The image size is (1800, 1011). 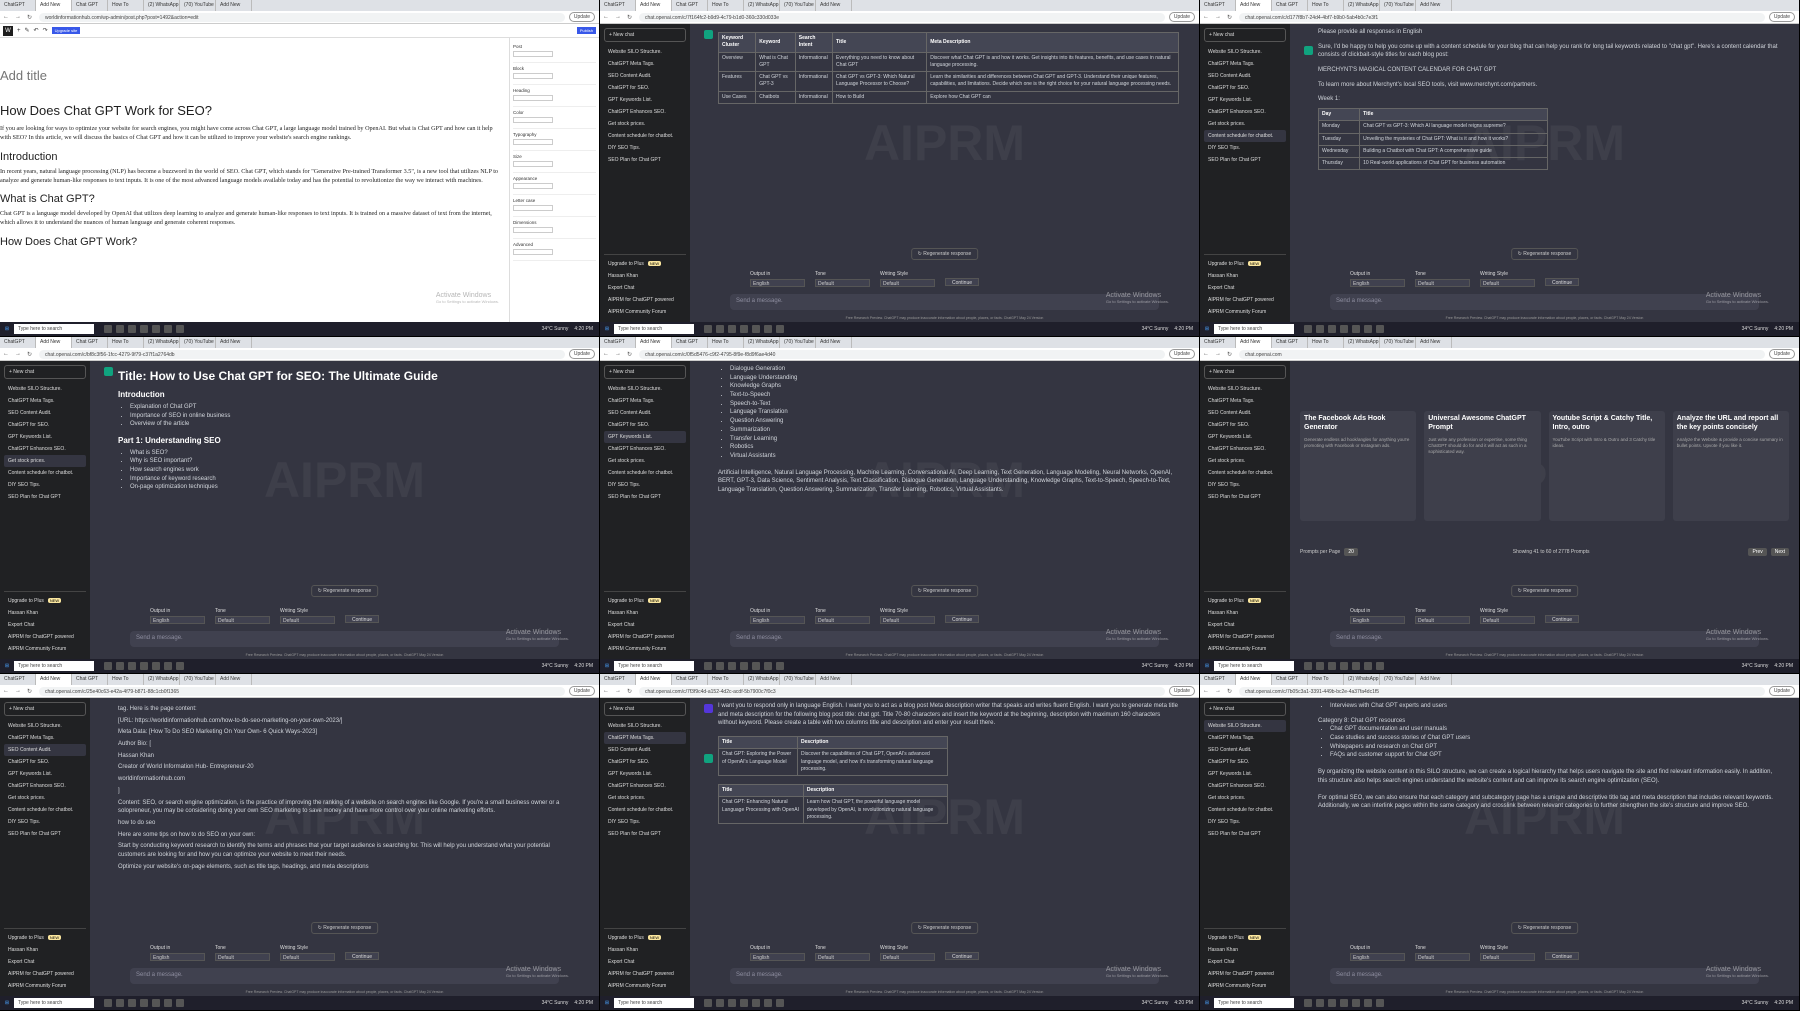 I want to click on aiprm-forum-link: AIPRM Community Forum, so click(x=1245, y=649).